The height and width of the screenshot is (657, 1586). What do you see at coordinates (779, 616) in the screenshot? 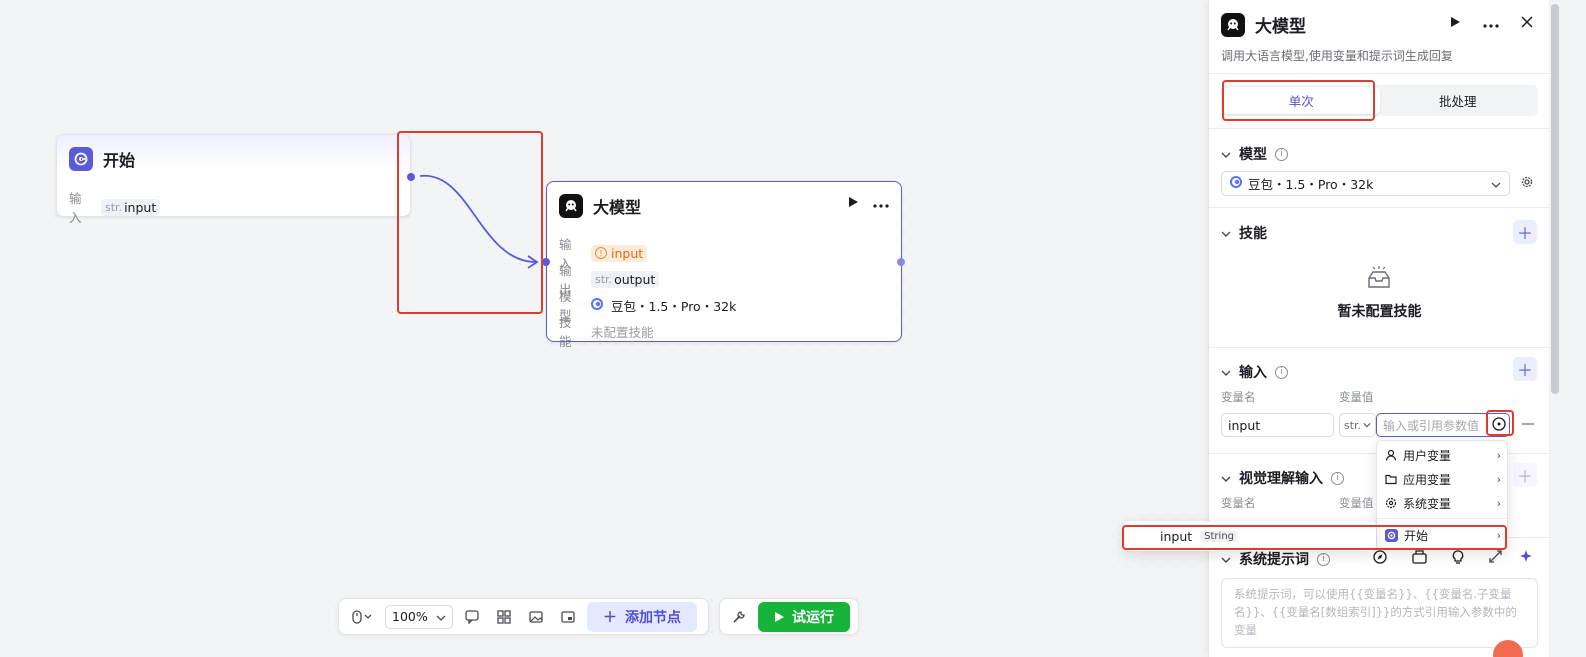
I see `play-icon` at bounding box center [779, 616].